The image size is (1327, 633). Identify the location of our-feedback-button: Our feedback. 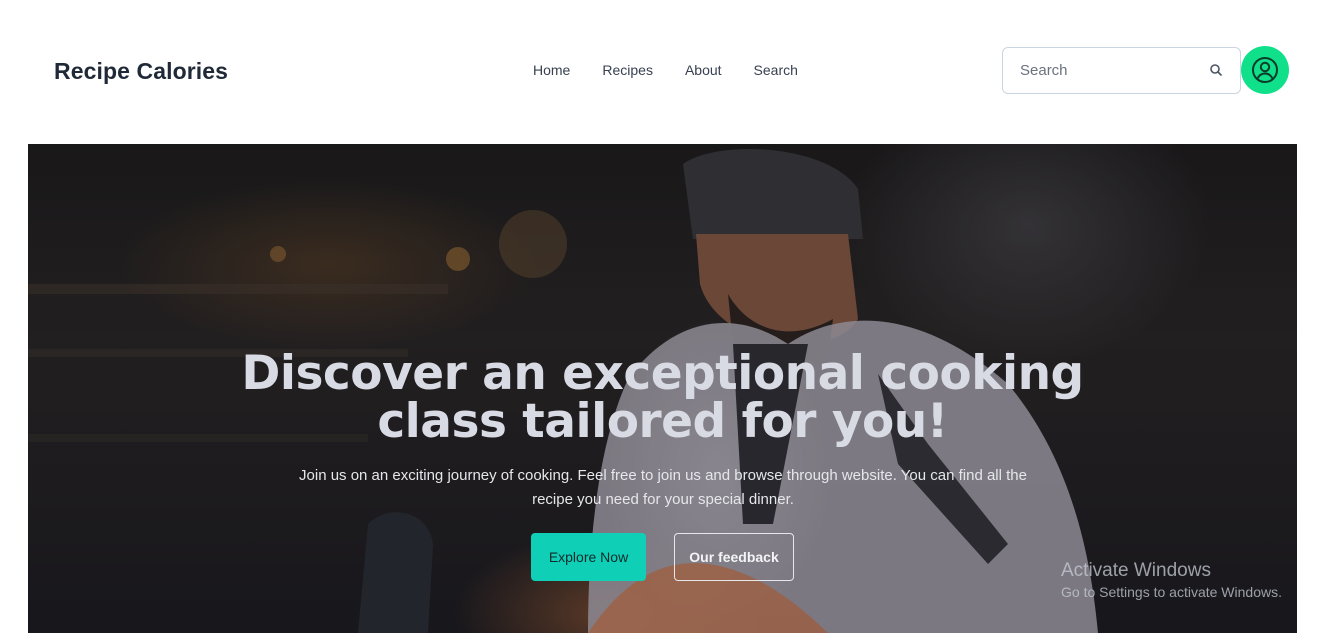
(734, 557).